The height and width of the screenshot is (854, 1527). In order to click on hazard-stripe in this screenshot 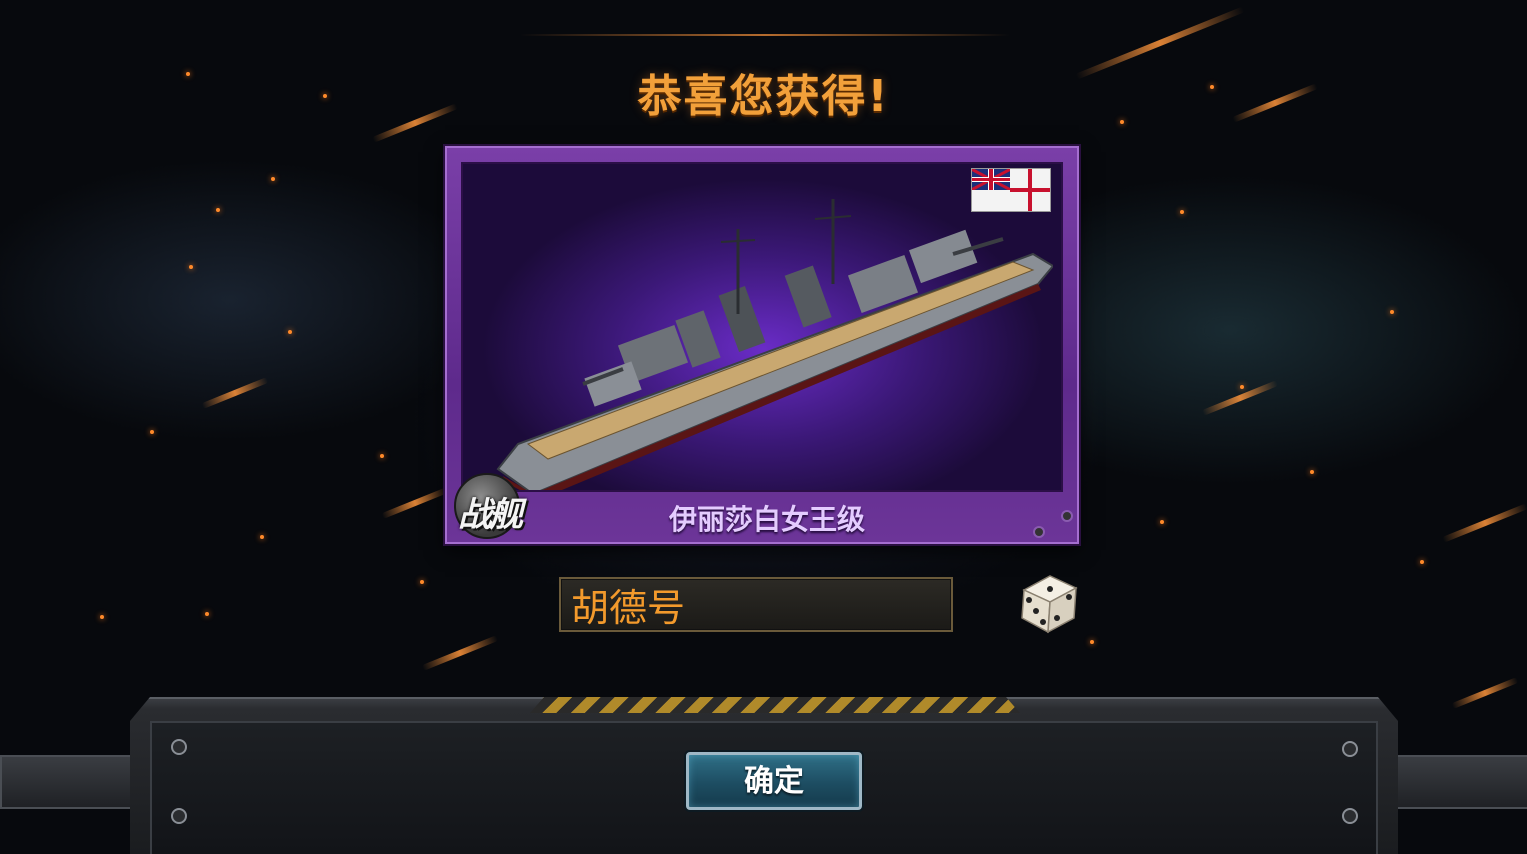, I will do `click(775, 705)`.